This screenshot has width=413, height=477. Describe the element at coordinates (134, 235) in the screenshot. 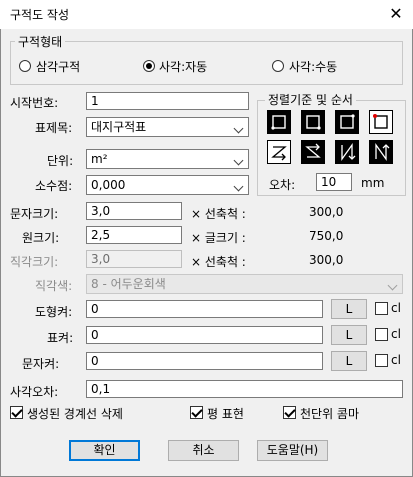

I see `circle-size-input: 2,5` at that location.